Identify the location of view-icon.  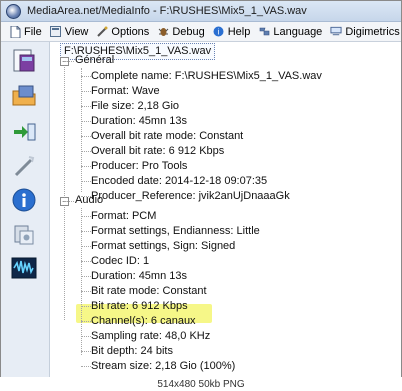
(56, 32).